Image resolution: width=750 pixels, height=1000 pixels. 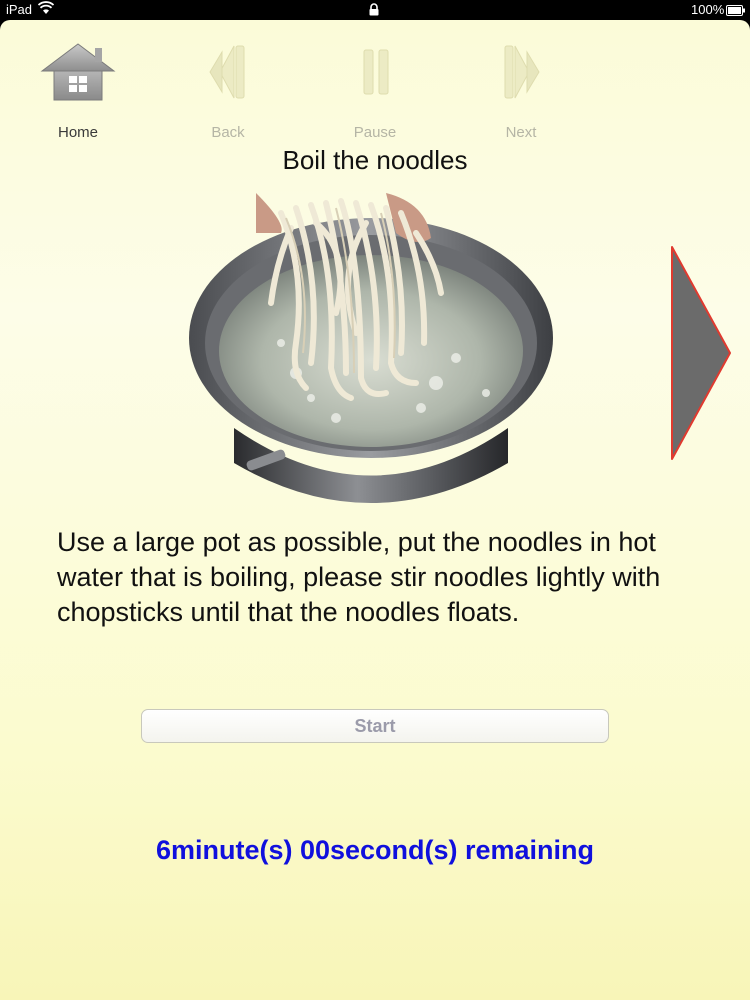 What do you see at coordinates (19, 9) in the screenshot?
I see `status-device-name: iPad` at bounding box center [19, 9].